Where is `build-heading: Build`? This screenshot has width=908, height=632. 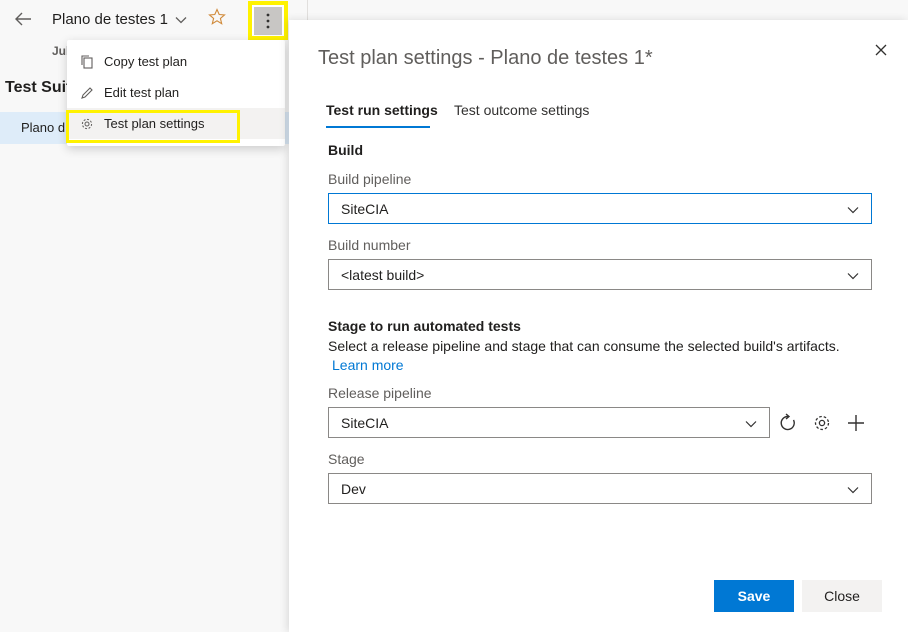 build-heading: Build is located at coordinates (345, 150).